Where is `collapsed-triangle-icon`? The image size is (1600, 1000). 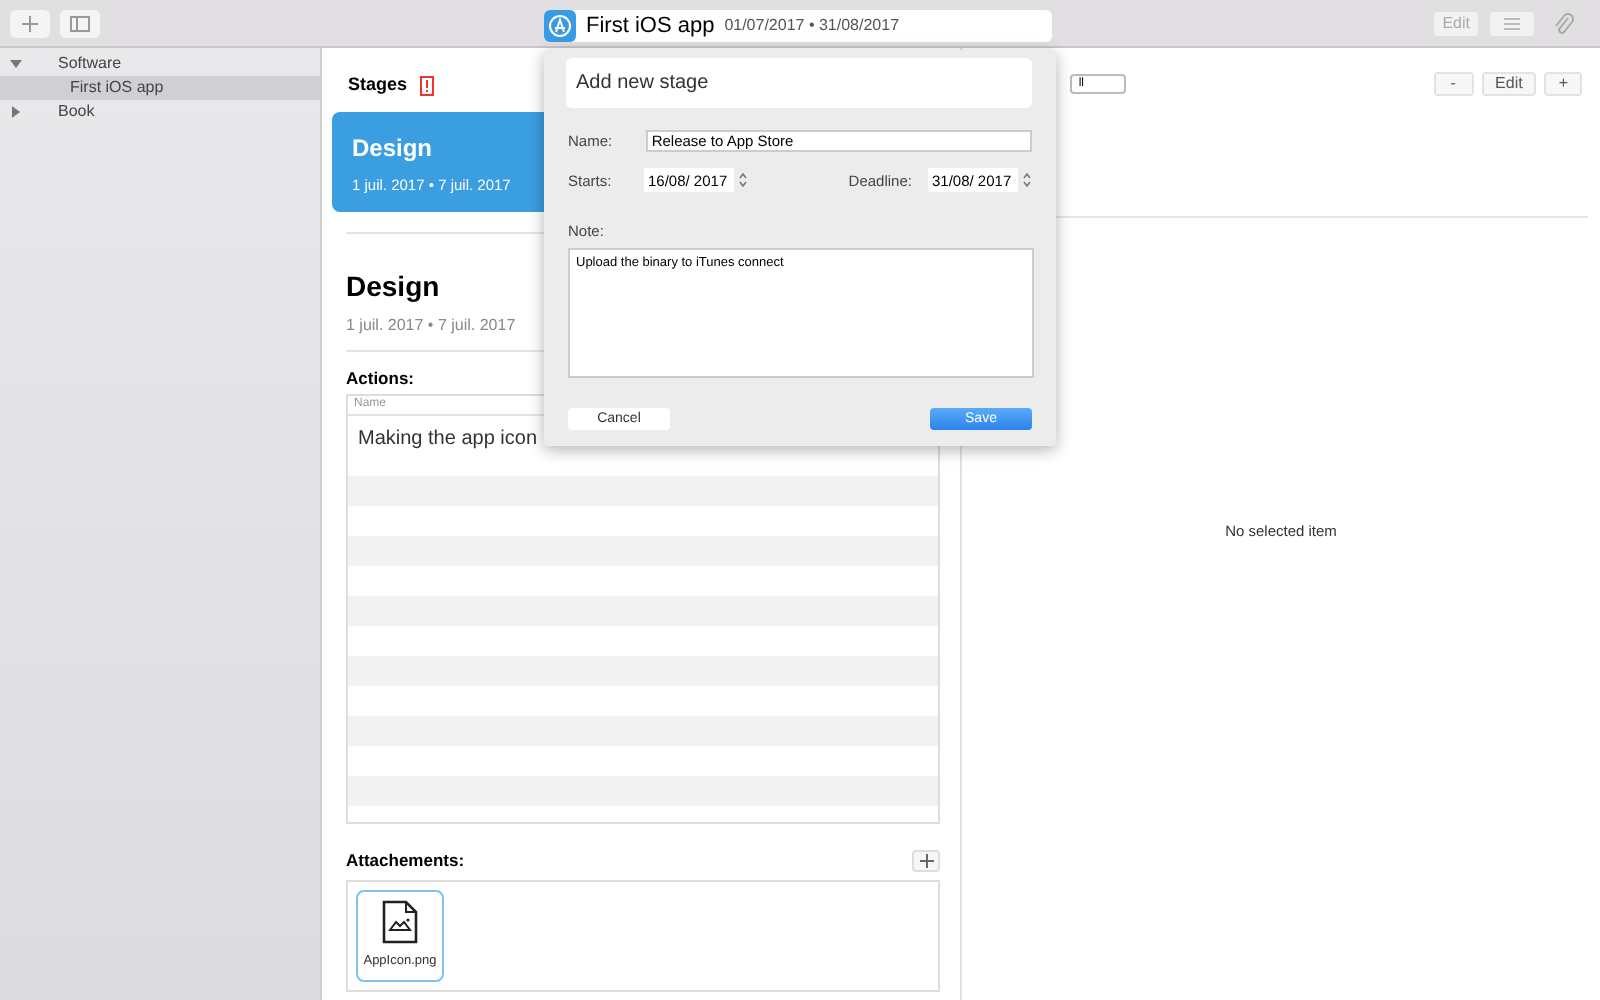
collapsed-triangle-icon is located at coordinates (16, 112).